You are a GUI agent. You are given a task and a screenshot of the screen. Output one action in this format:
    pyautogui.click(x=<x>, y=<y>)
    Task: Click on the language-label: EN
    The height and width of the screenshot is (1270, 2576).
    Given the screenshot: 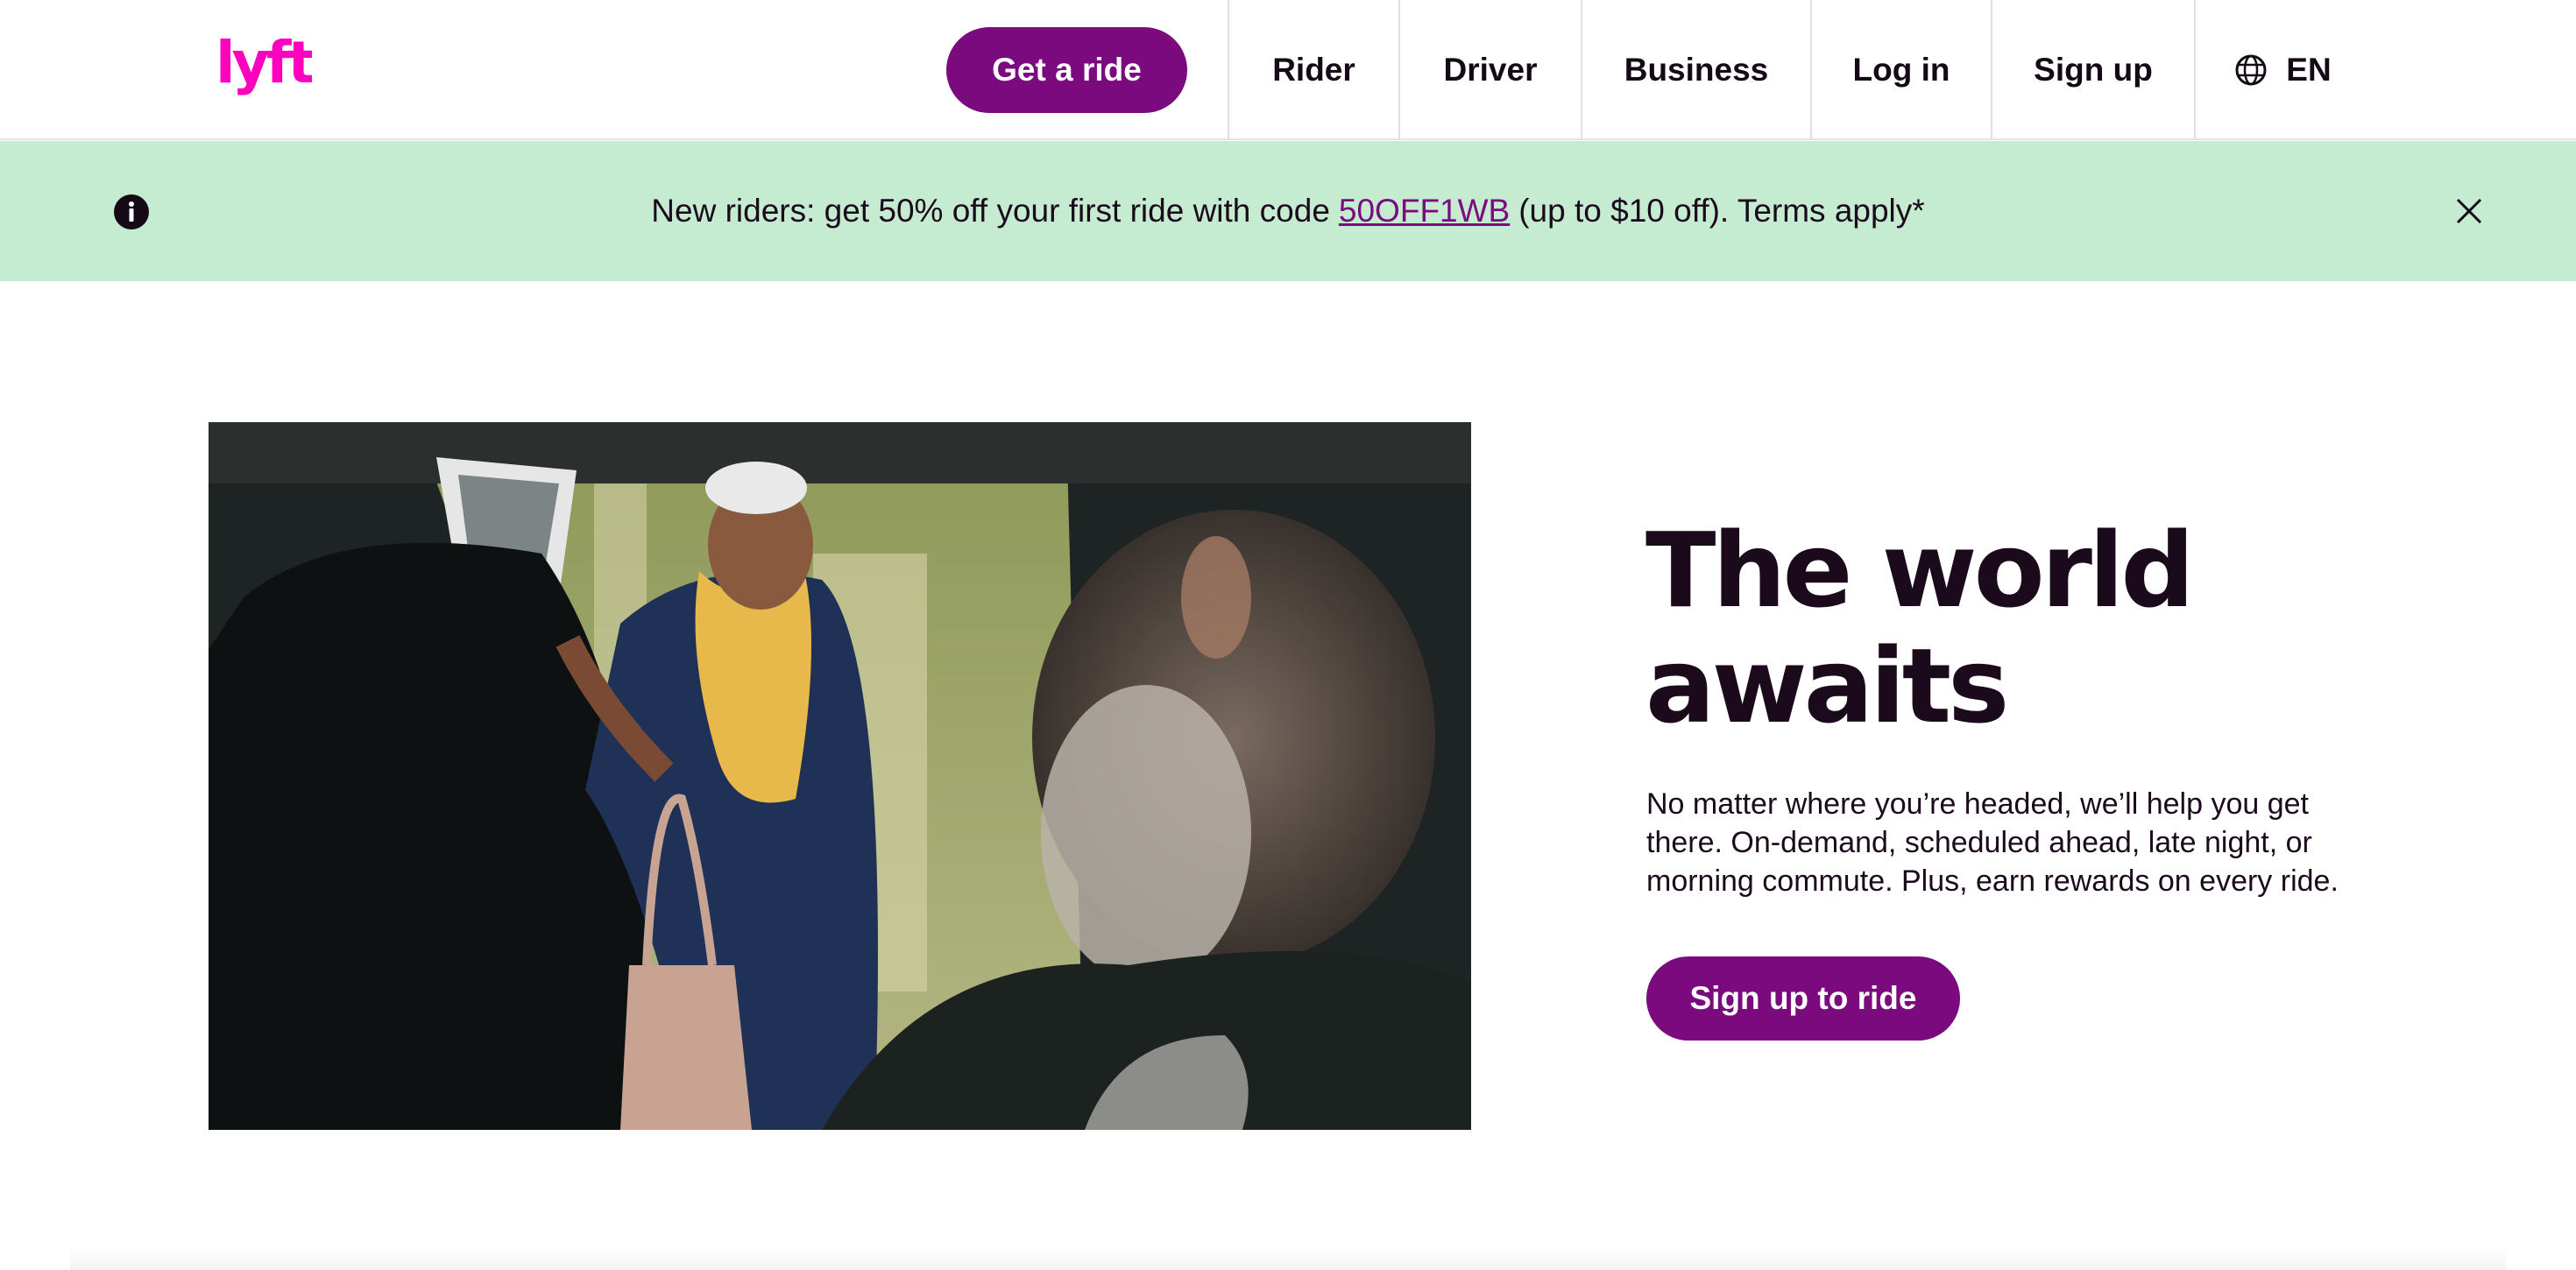 What is the action you would take?
    pyautogui.click(x=2309, y=70)
    